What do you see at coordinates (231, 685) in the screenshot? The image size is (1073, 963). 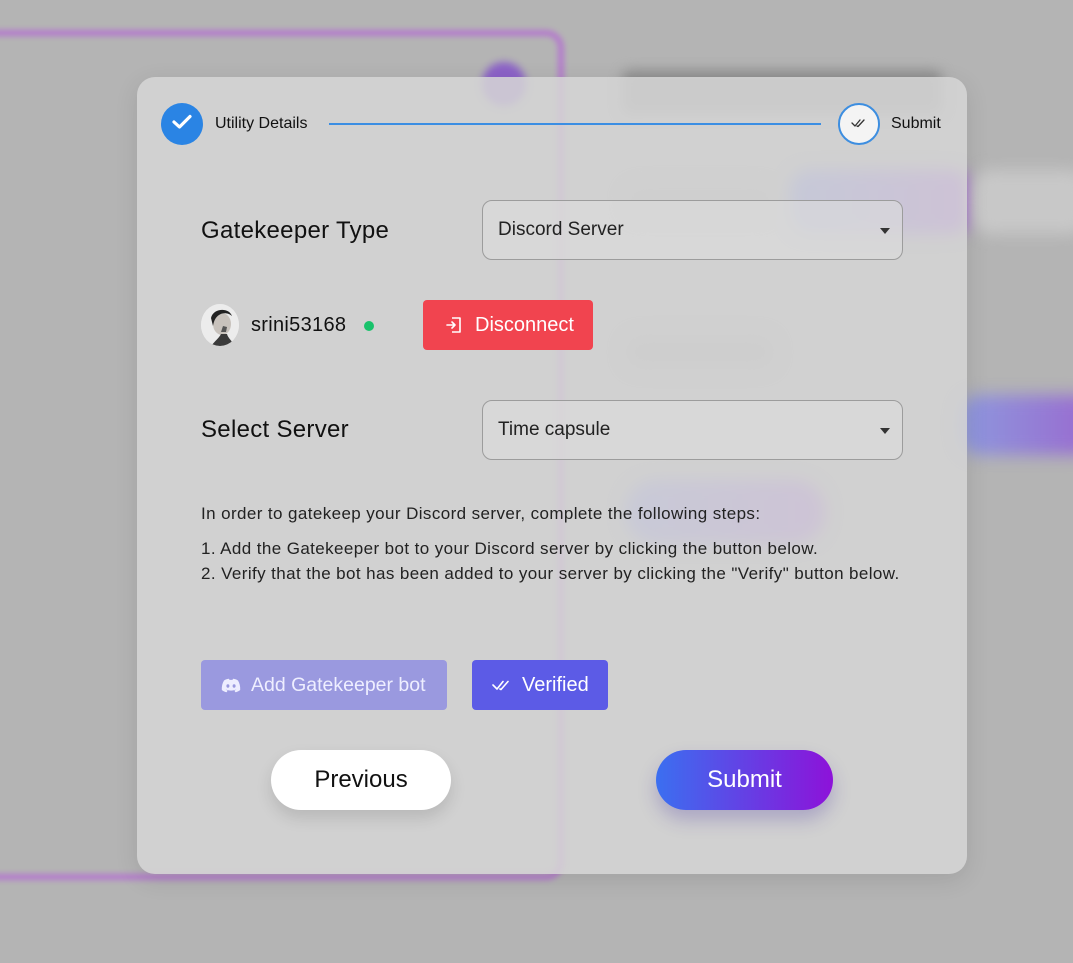 I see `discord-icon` at bounding box center [231, 685].